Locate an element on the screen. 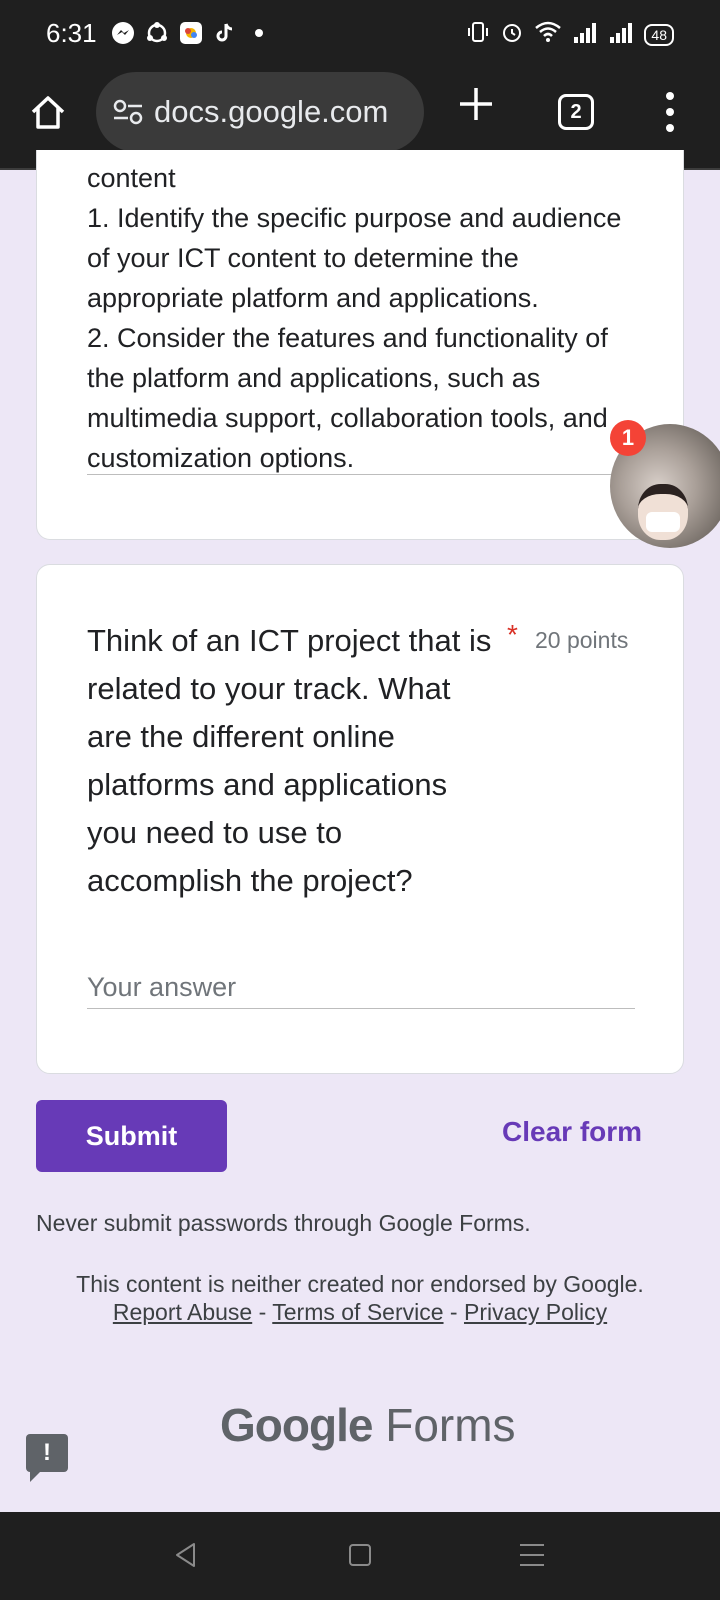 This screenshot has width=720, height=1600. forms-wordmark: Forms is located at coordinates (450, 1425).